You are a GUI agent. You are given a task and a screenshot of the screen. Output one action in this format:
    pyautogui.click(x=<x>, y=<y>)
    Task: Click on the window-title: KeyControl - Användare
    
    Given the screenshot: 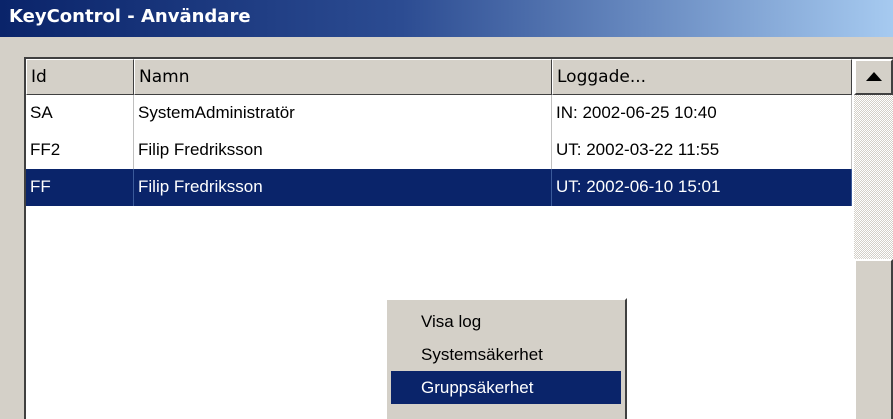 What is the action you would take?
    pyautogui.click(x=130, y=16)
    